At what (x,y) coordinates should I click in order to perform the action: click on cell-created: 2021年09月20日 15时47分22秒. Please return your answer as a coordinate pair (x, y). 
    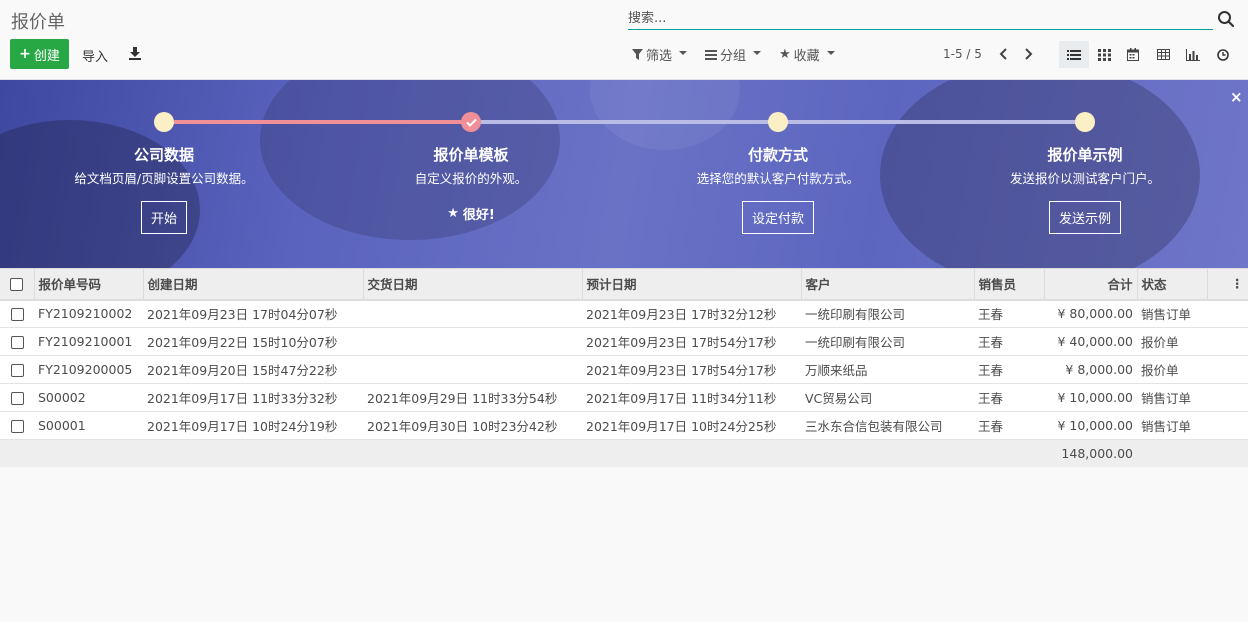
    Looking at the image, I should click on (253, 369).